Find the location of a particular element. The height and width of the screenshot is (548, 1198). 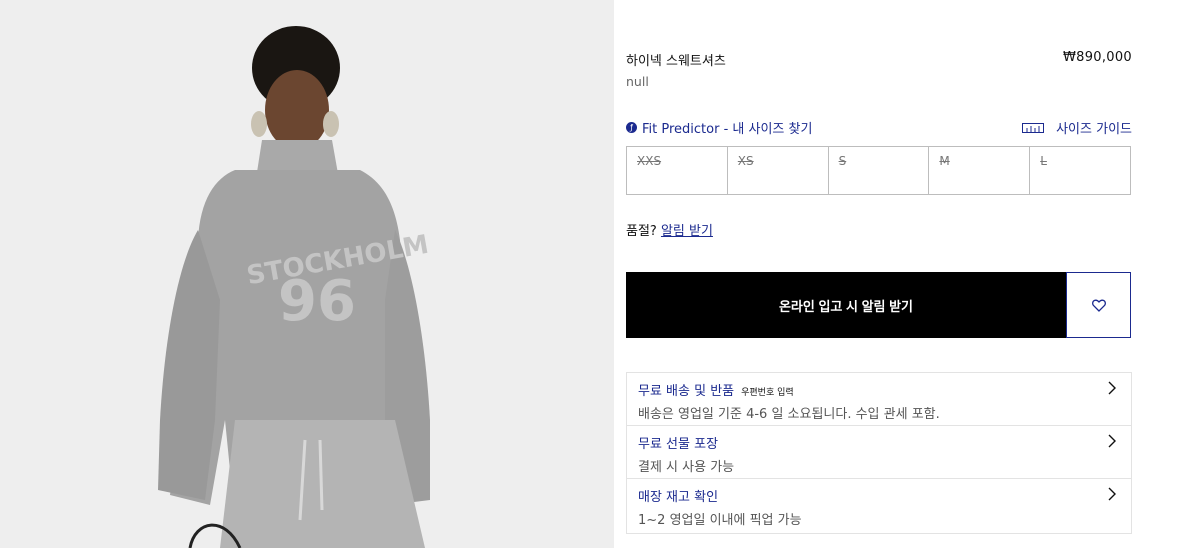

gift-wrap-section: 무료 선물 포장 결제 시 사용 가능 is located at coordinates (879, 452).